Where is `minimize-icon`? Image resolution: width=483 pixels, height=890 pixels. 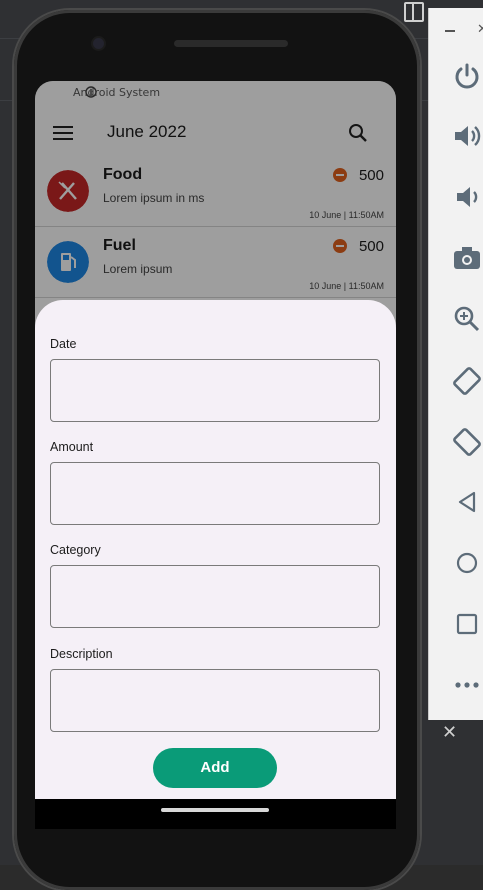 minimize-icon is located at coordinates (450, 31).